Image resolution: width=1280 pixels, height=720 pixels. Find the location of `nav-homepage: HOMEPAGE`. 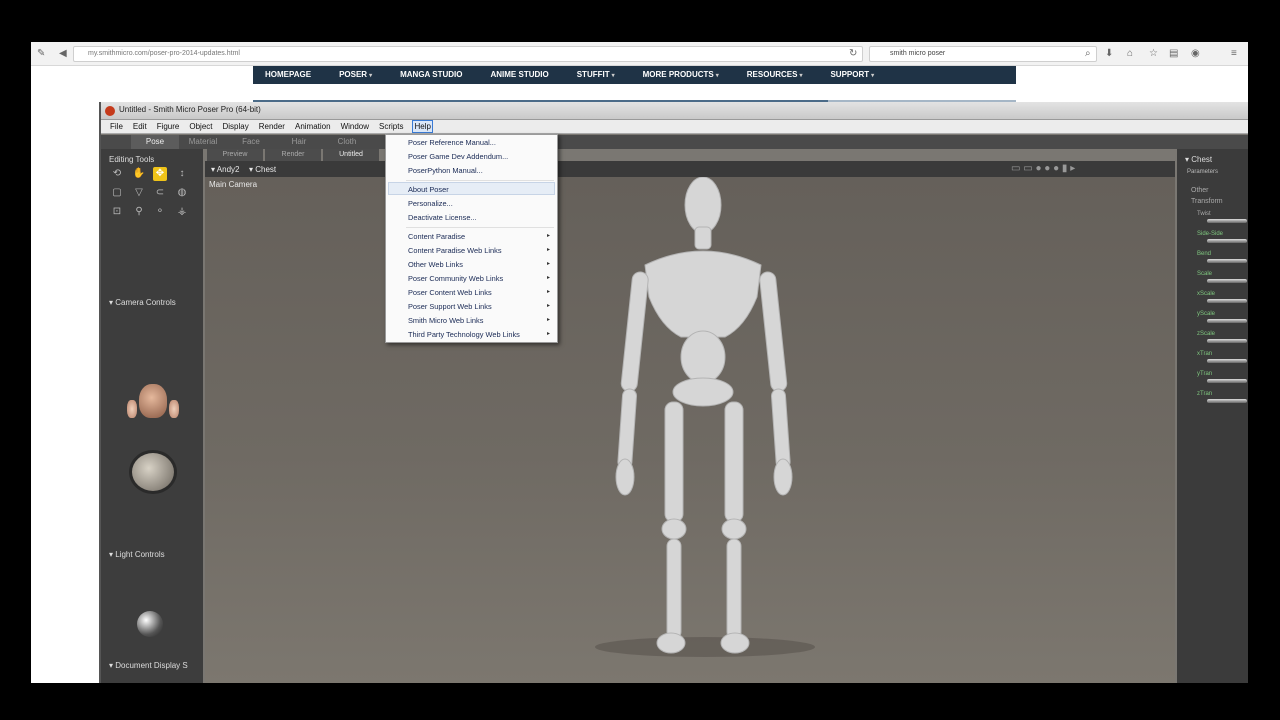

nav-homepage: HOMEPAGE is located at coordinates (288, 75).